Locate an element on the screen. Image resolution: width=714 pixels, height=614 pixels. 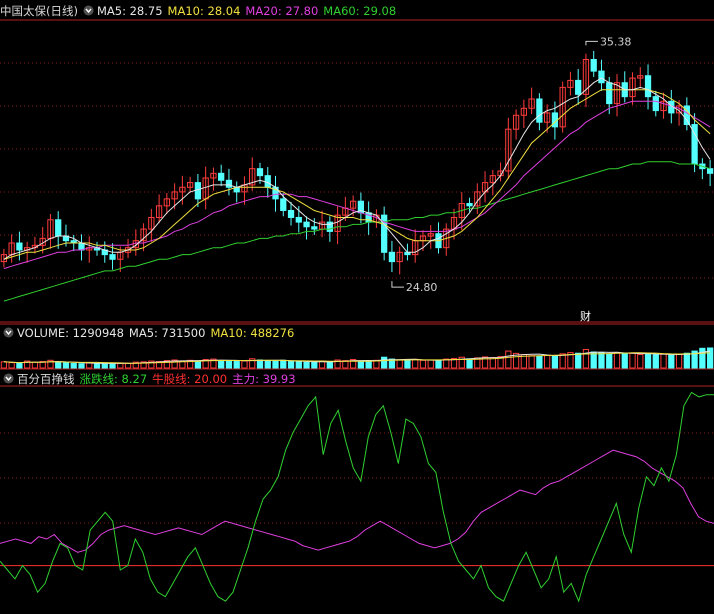
stock-name: 中国太保(日线) is located at coordinates (39, 11).